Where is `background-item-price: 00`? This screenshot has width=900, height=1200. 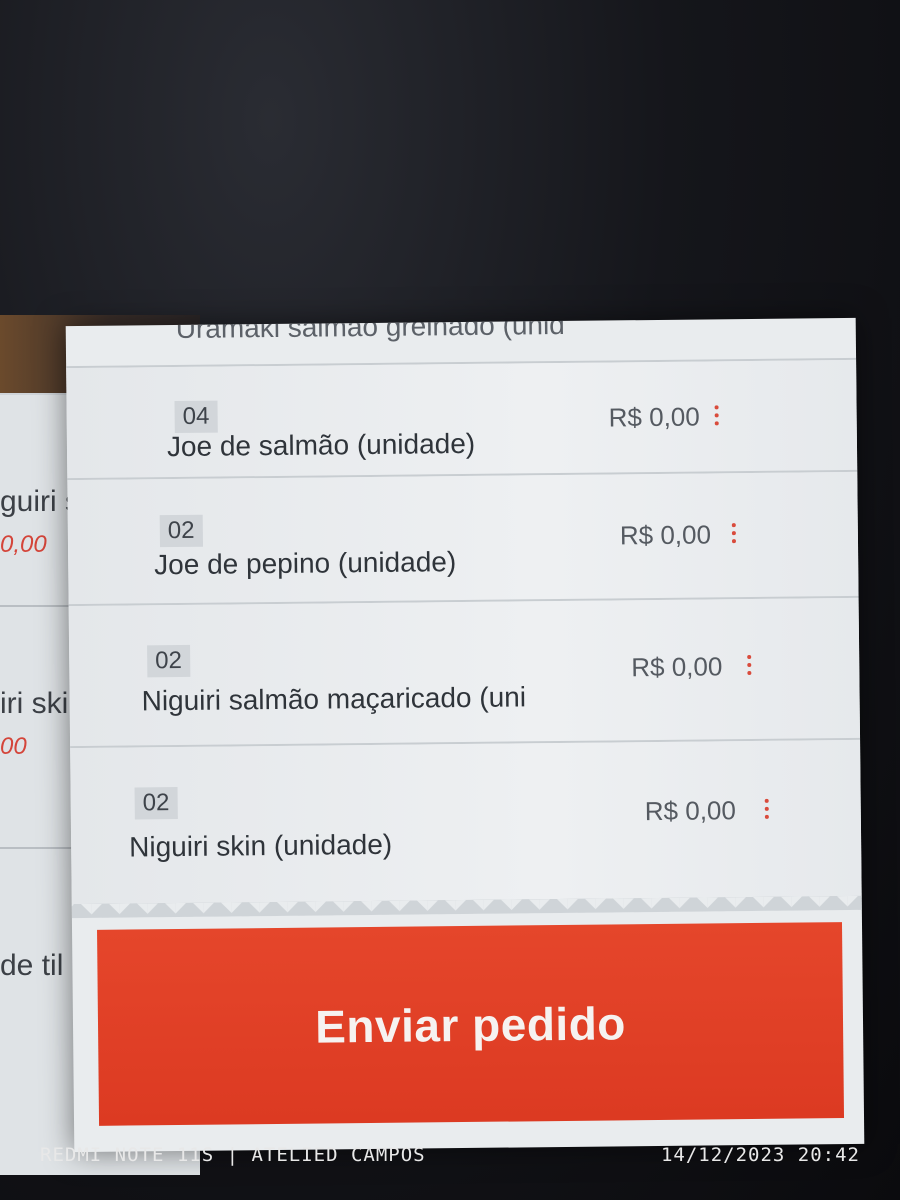
background-item-price: 00 is located at coordinates (13, 746).